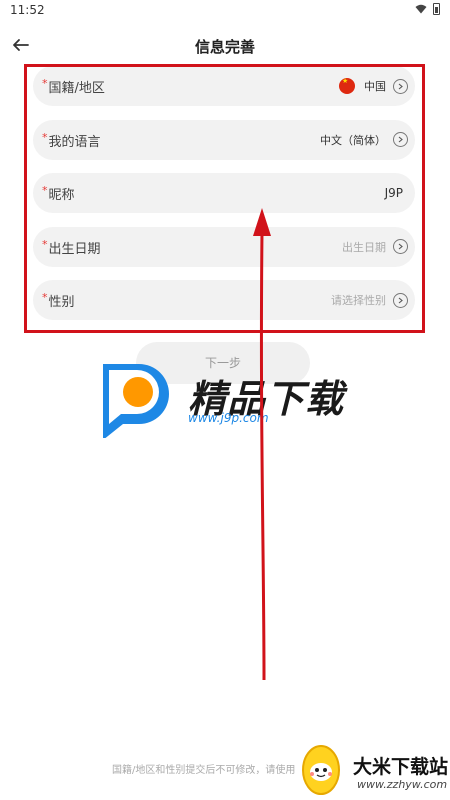 Image resolution: width=450 pixels, height=800 pixels. I want to click on header: 信息完善, so click(225, 45).